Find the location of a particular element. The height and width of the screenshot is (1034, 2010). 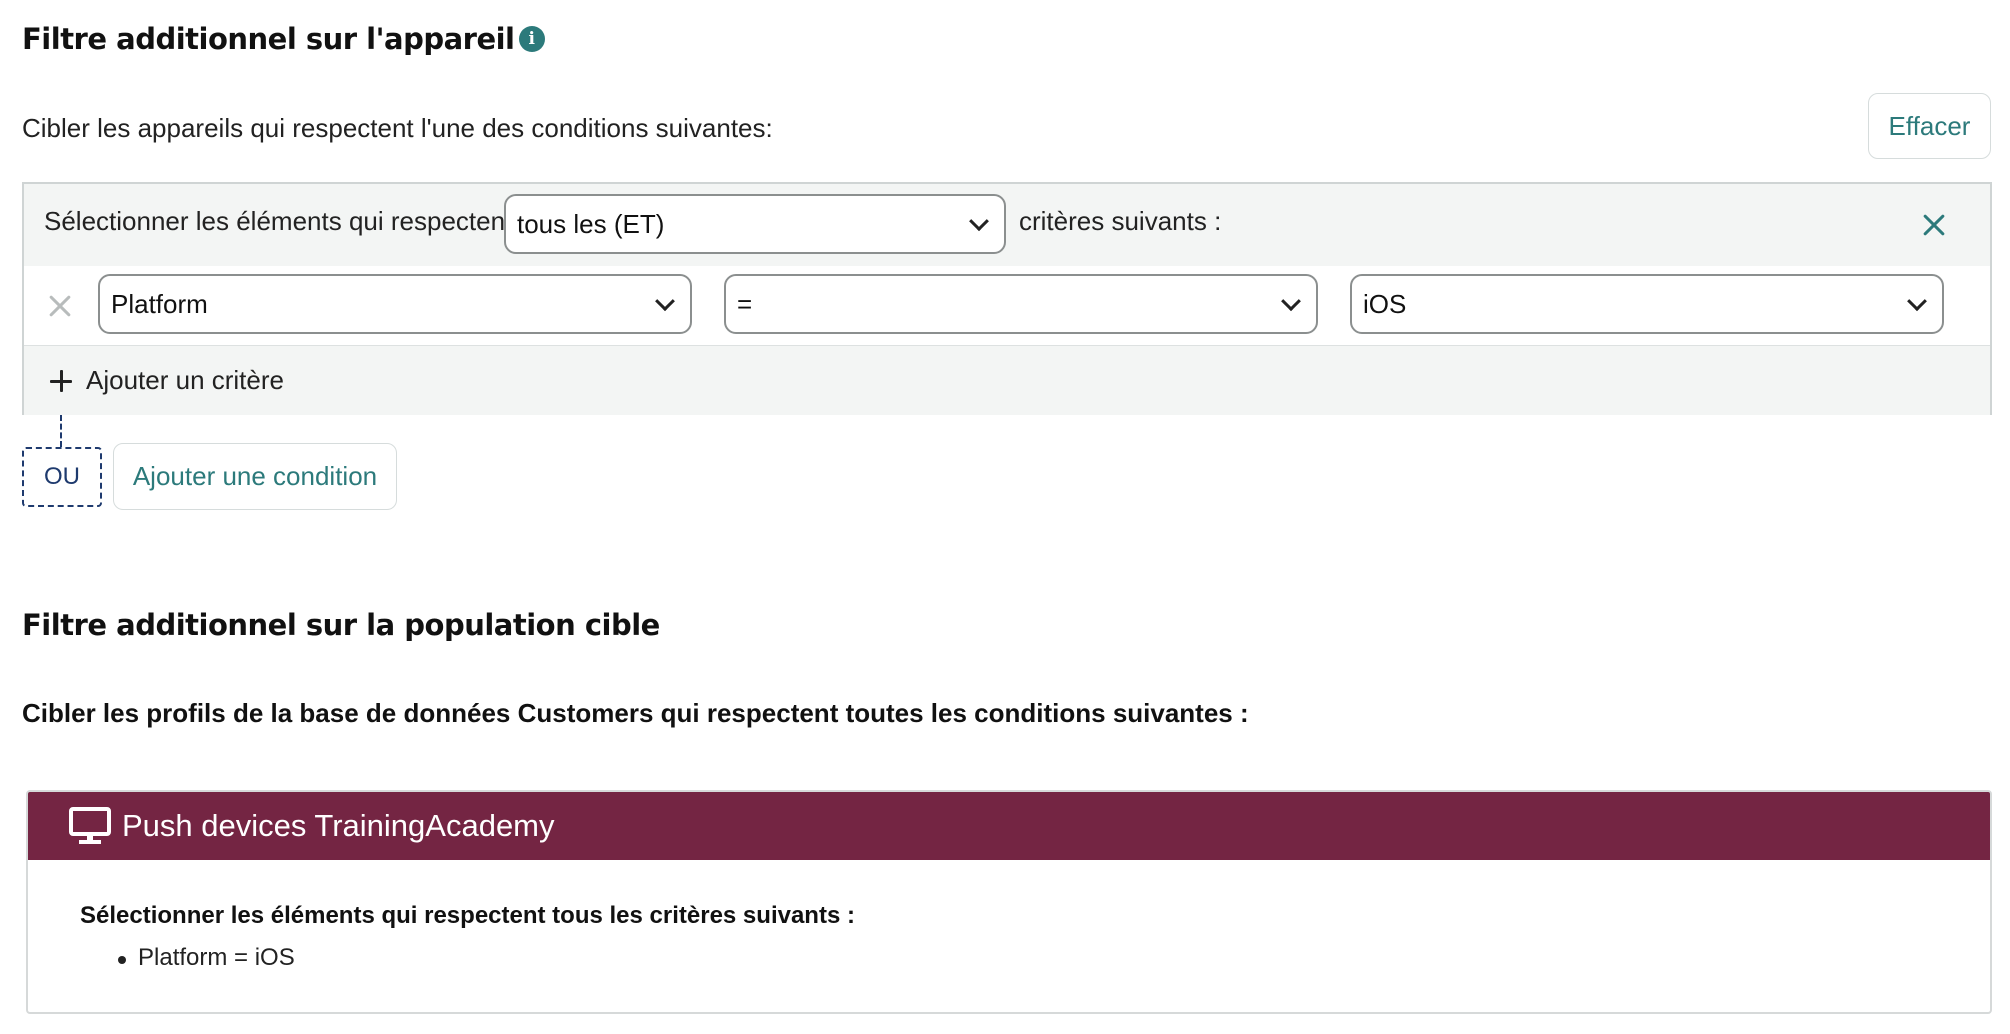

device-filter-title-text: Filtre additionnel sur l'appareil is located at coordinates (268, 39).